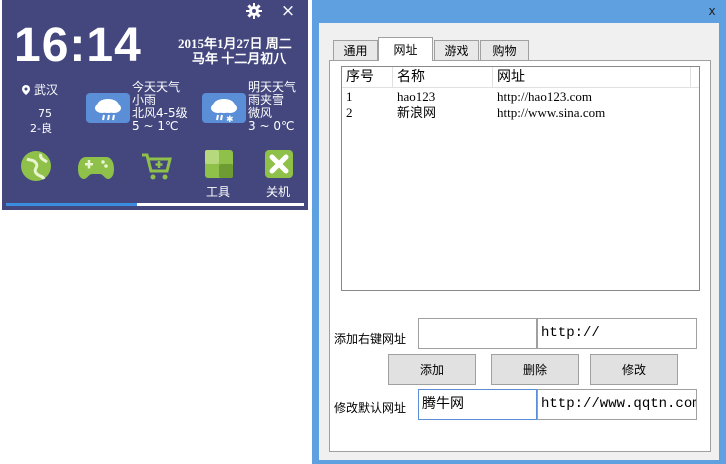 The image size is (726, 464). Describe the element at coordinates (349, 112) in the screenshot. I see `row-number: 2` at that location.